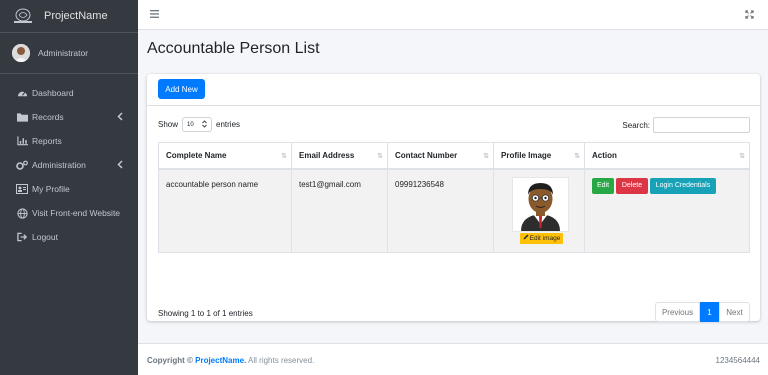 Image resolution: width=768 pixels, height=375 pixels. What do you see at coordinates (225, 210) in the screenshot?
I see `cell-complete-name: accountable person name` at bounding box center [225, 210].